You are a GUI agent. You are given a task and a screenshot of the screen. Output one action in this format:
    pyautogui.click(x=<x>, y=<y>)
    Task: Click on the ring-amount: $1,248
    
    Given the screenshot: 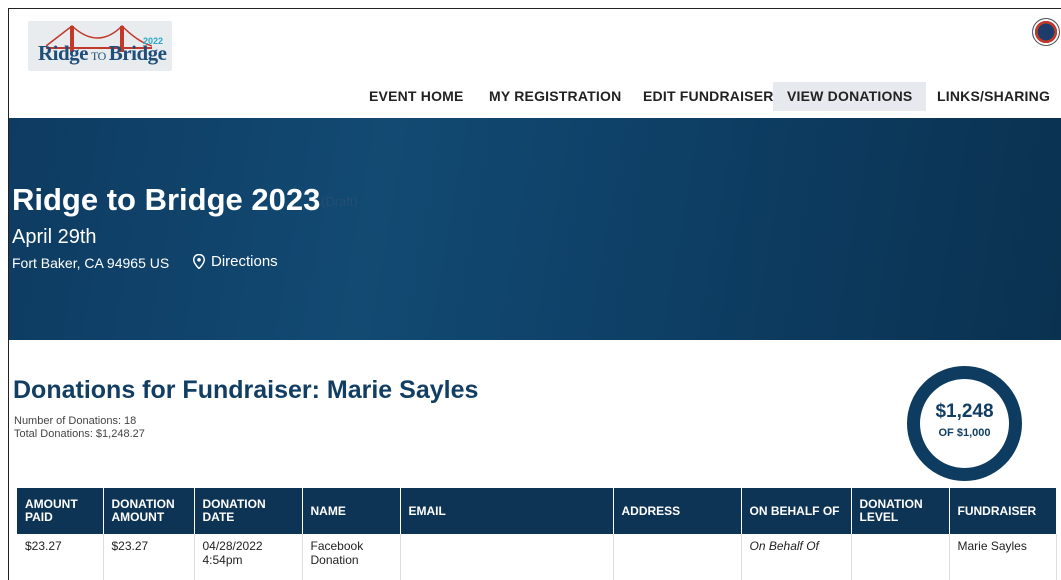 What is the action you would take?
    pyautogui.click(x=964, y=411)
    